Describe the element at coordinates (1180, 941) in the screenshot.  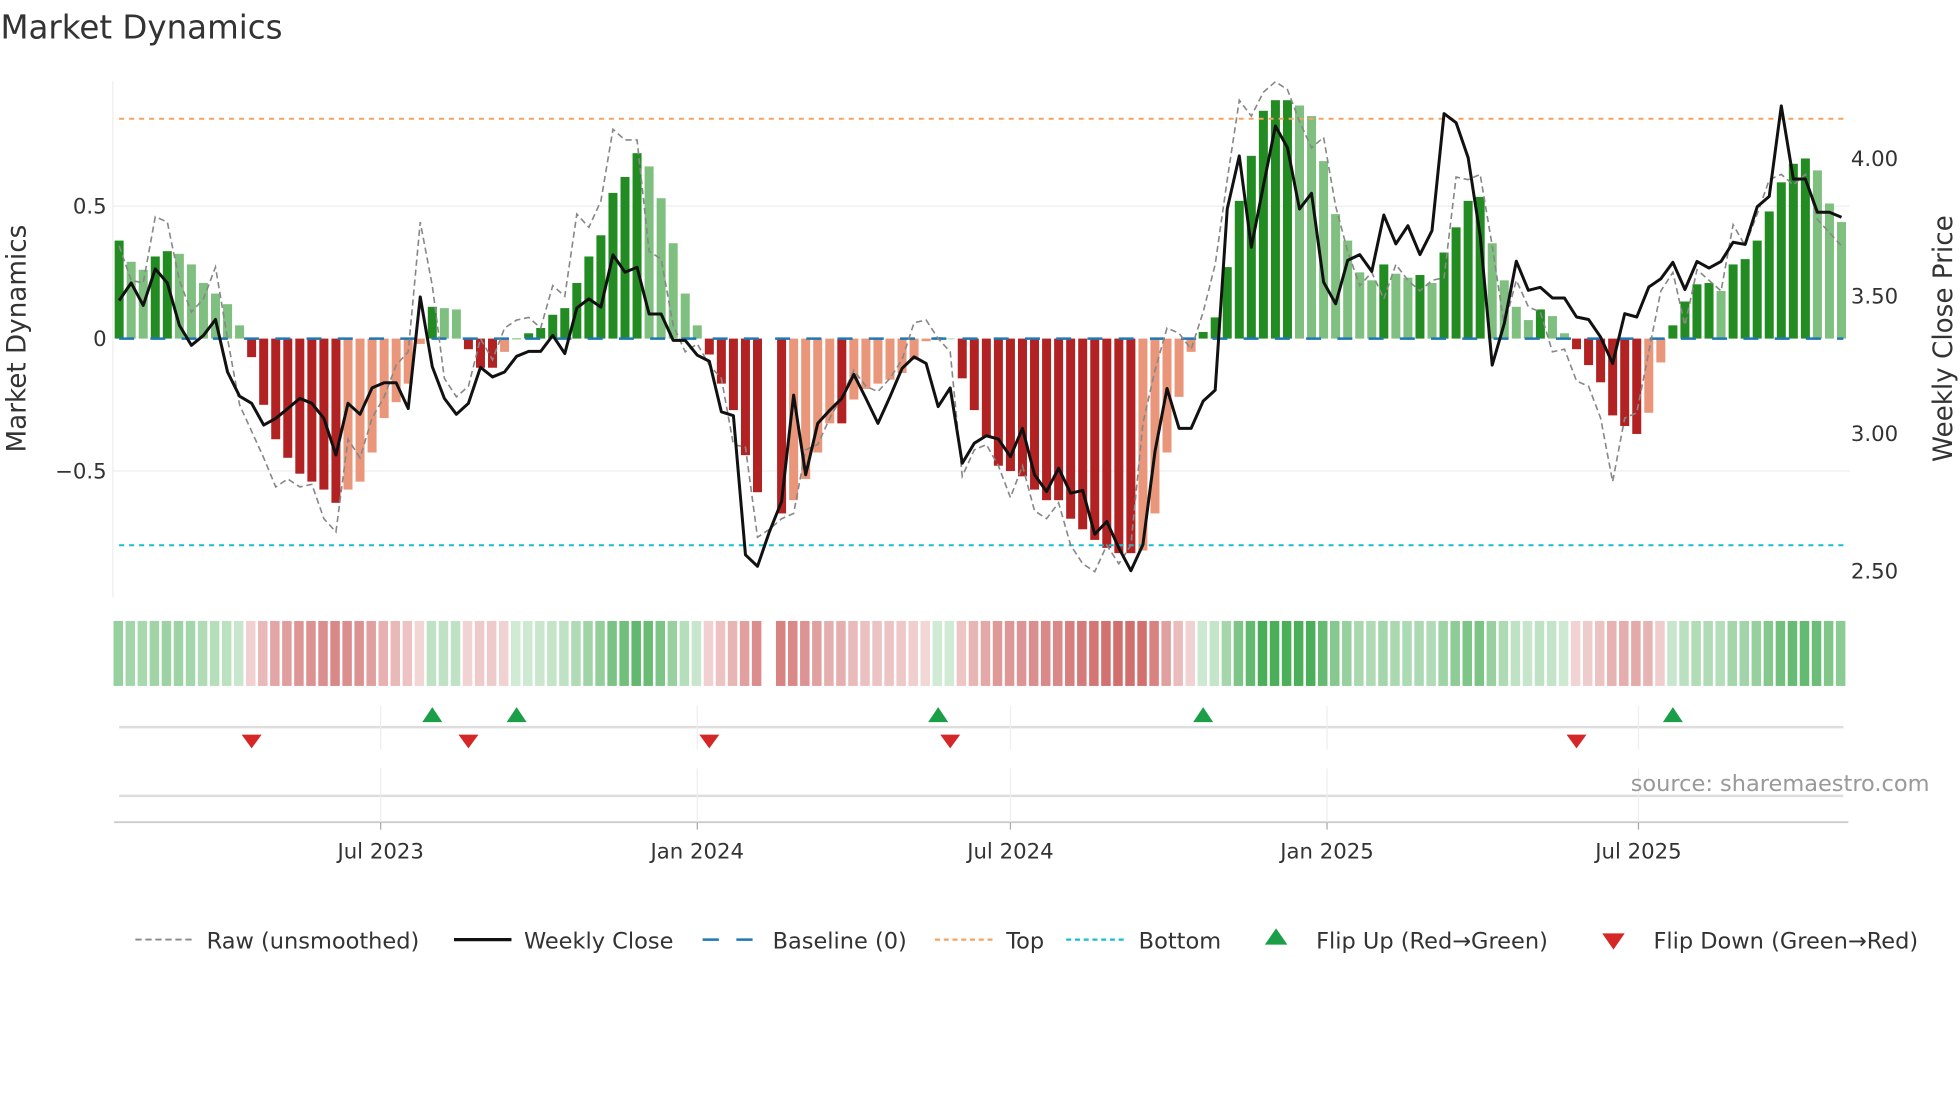
I see `legend-label: Bottom` at that location.